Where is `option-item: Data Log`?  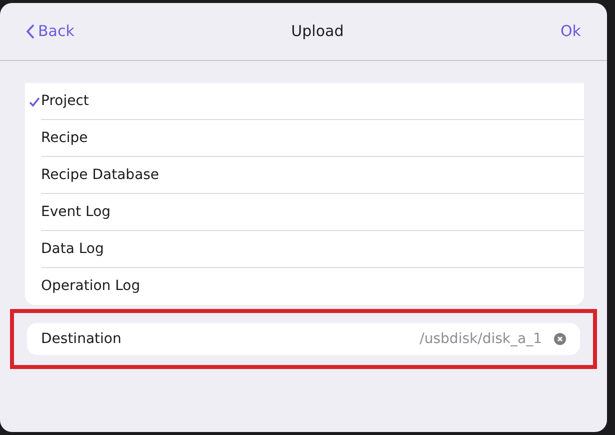
option-item: Data Log is located at coordinates (304, 249).